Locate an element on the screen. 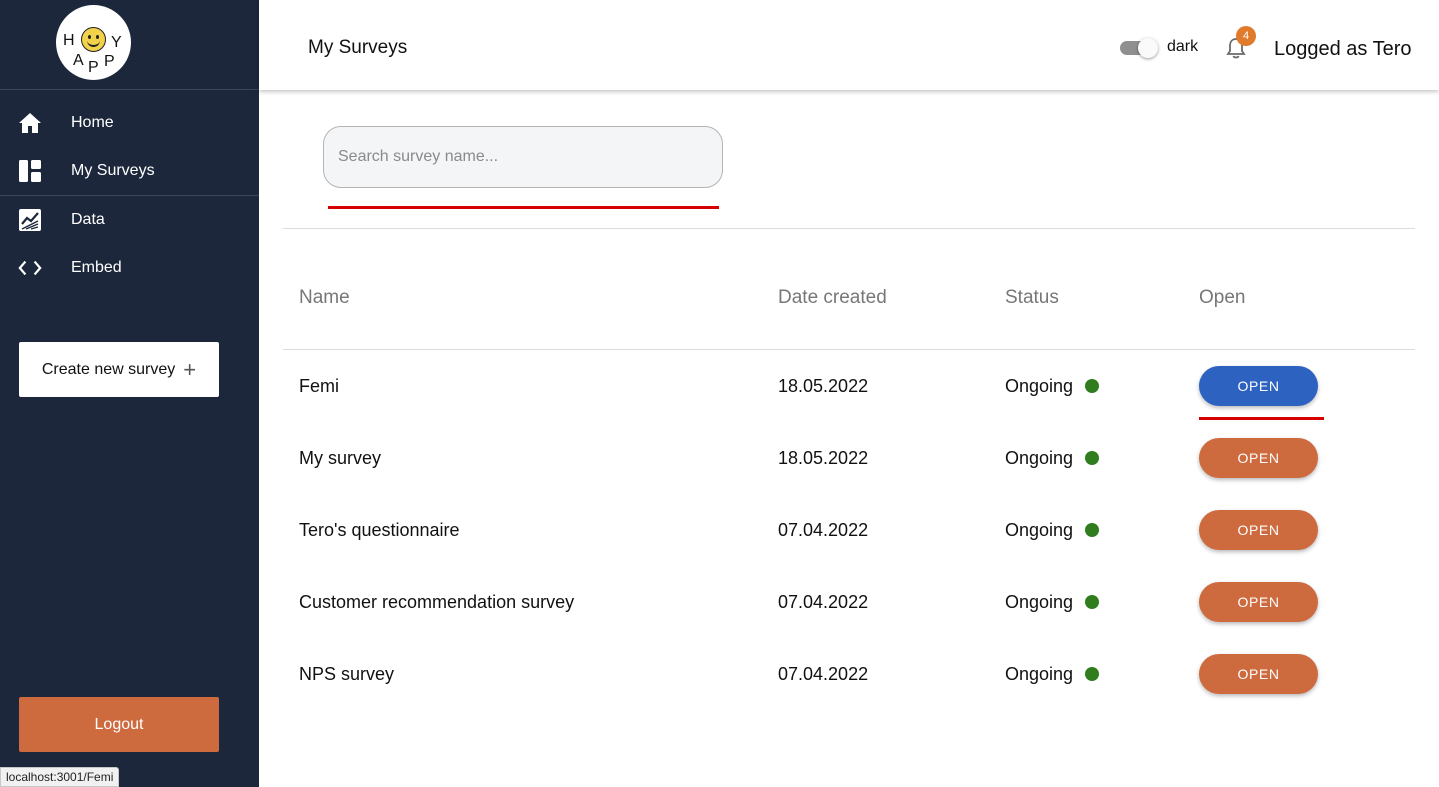 Image resolution: width=1439 pixels, height=787 pixels. table-row: NPS survey 07.04.2022 Ongoing OPEN is located at coordinates (849, 674).